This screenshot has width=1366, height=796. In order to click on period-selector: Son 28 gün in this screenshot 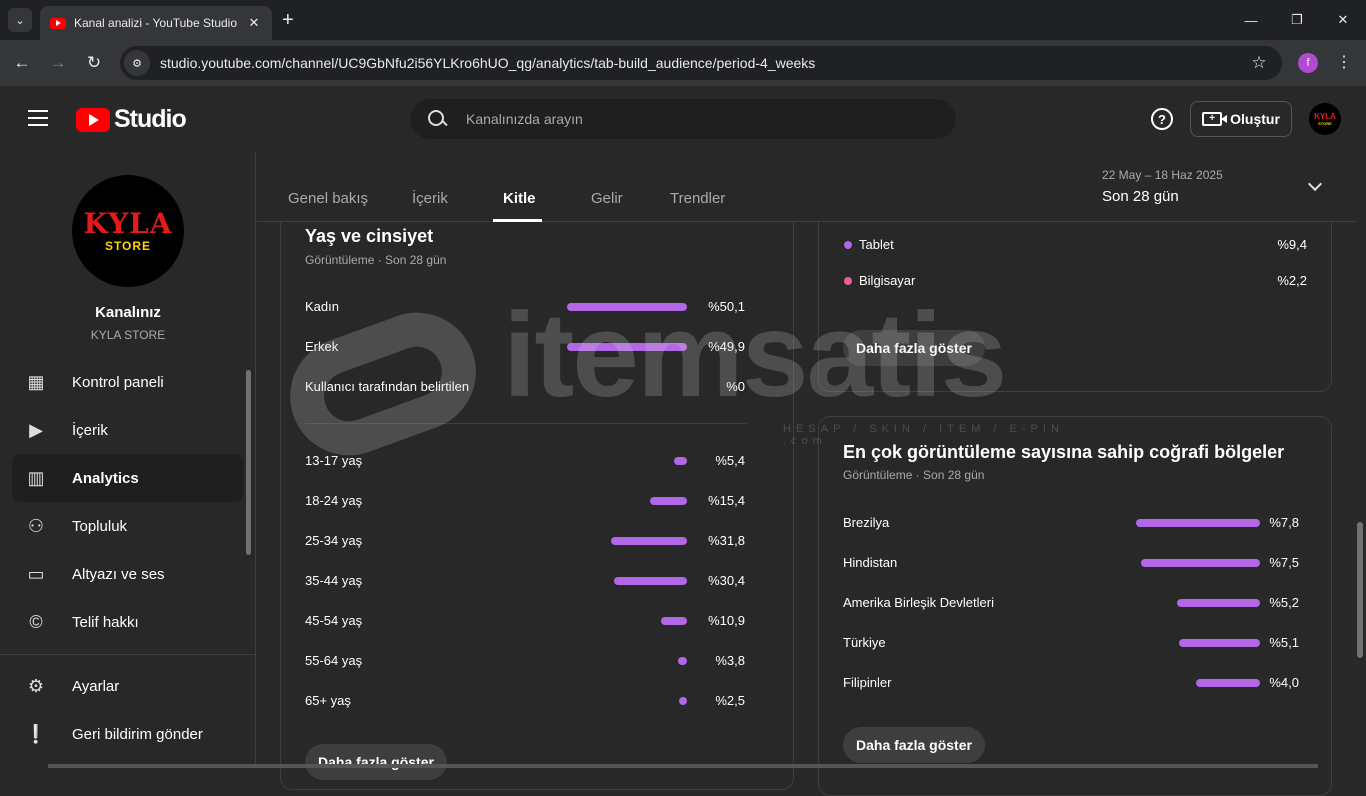, I will do `click(1140, 196)`.